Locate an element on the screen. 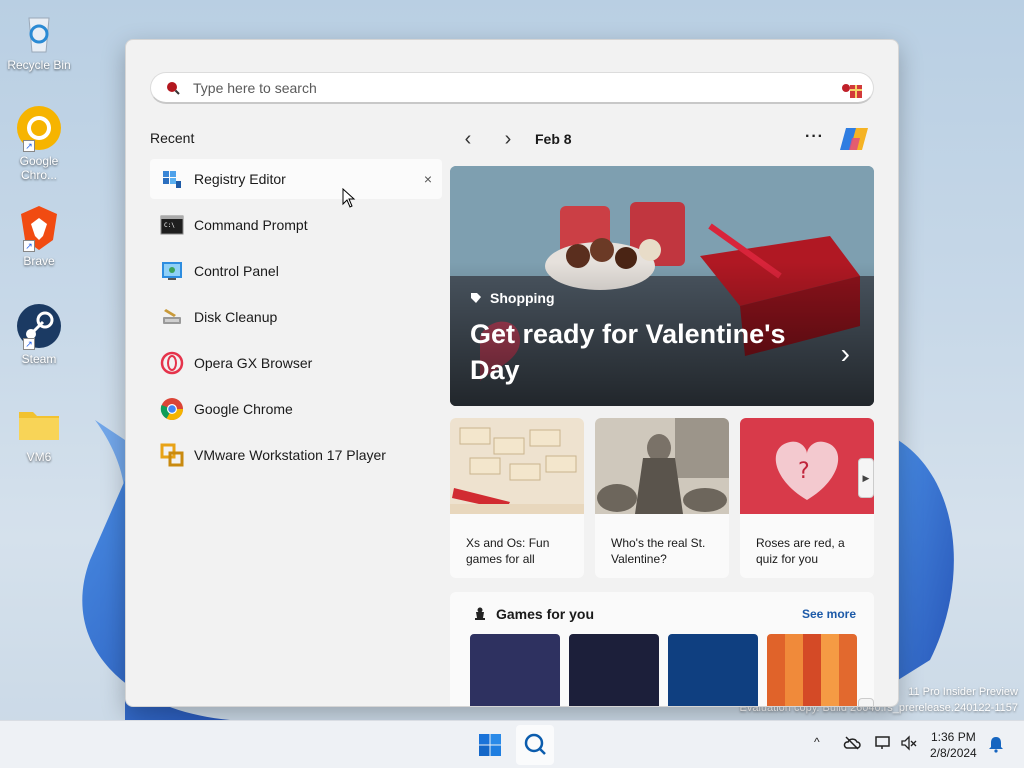 This screenshot has height=768, width=1024. system-clock: 1:36 PM 2/8/2024 is located at coordinates (953, 745).